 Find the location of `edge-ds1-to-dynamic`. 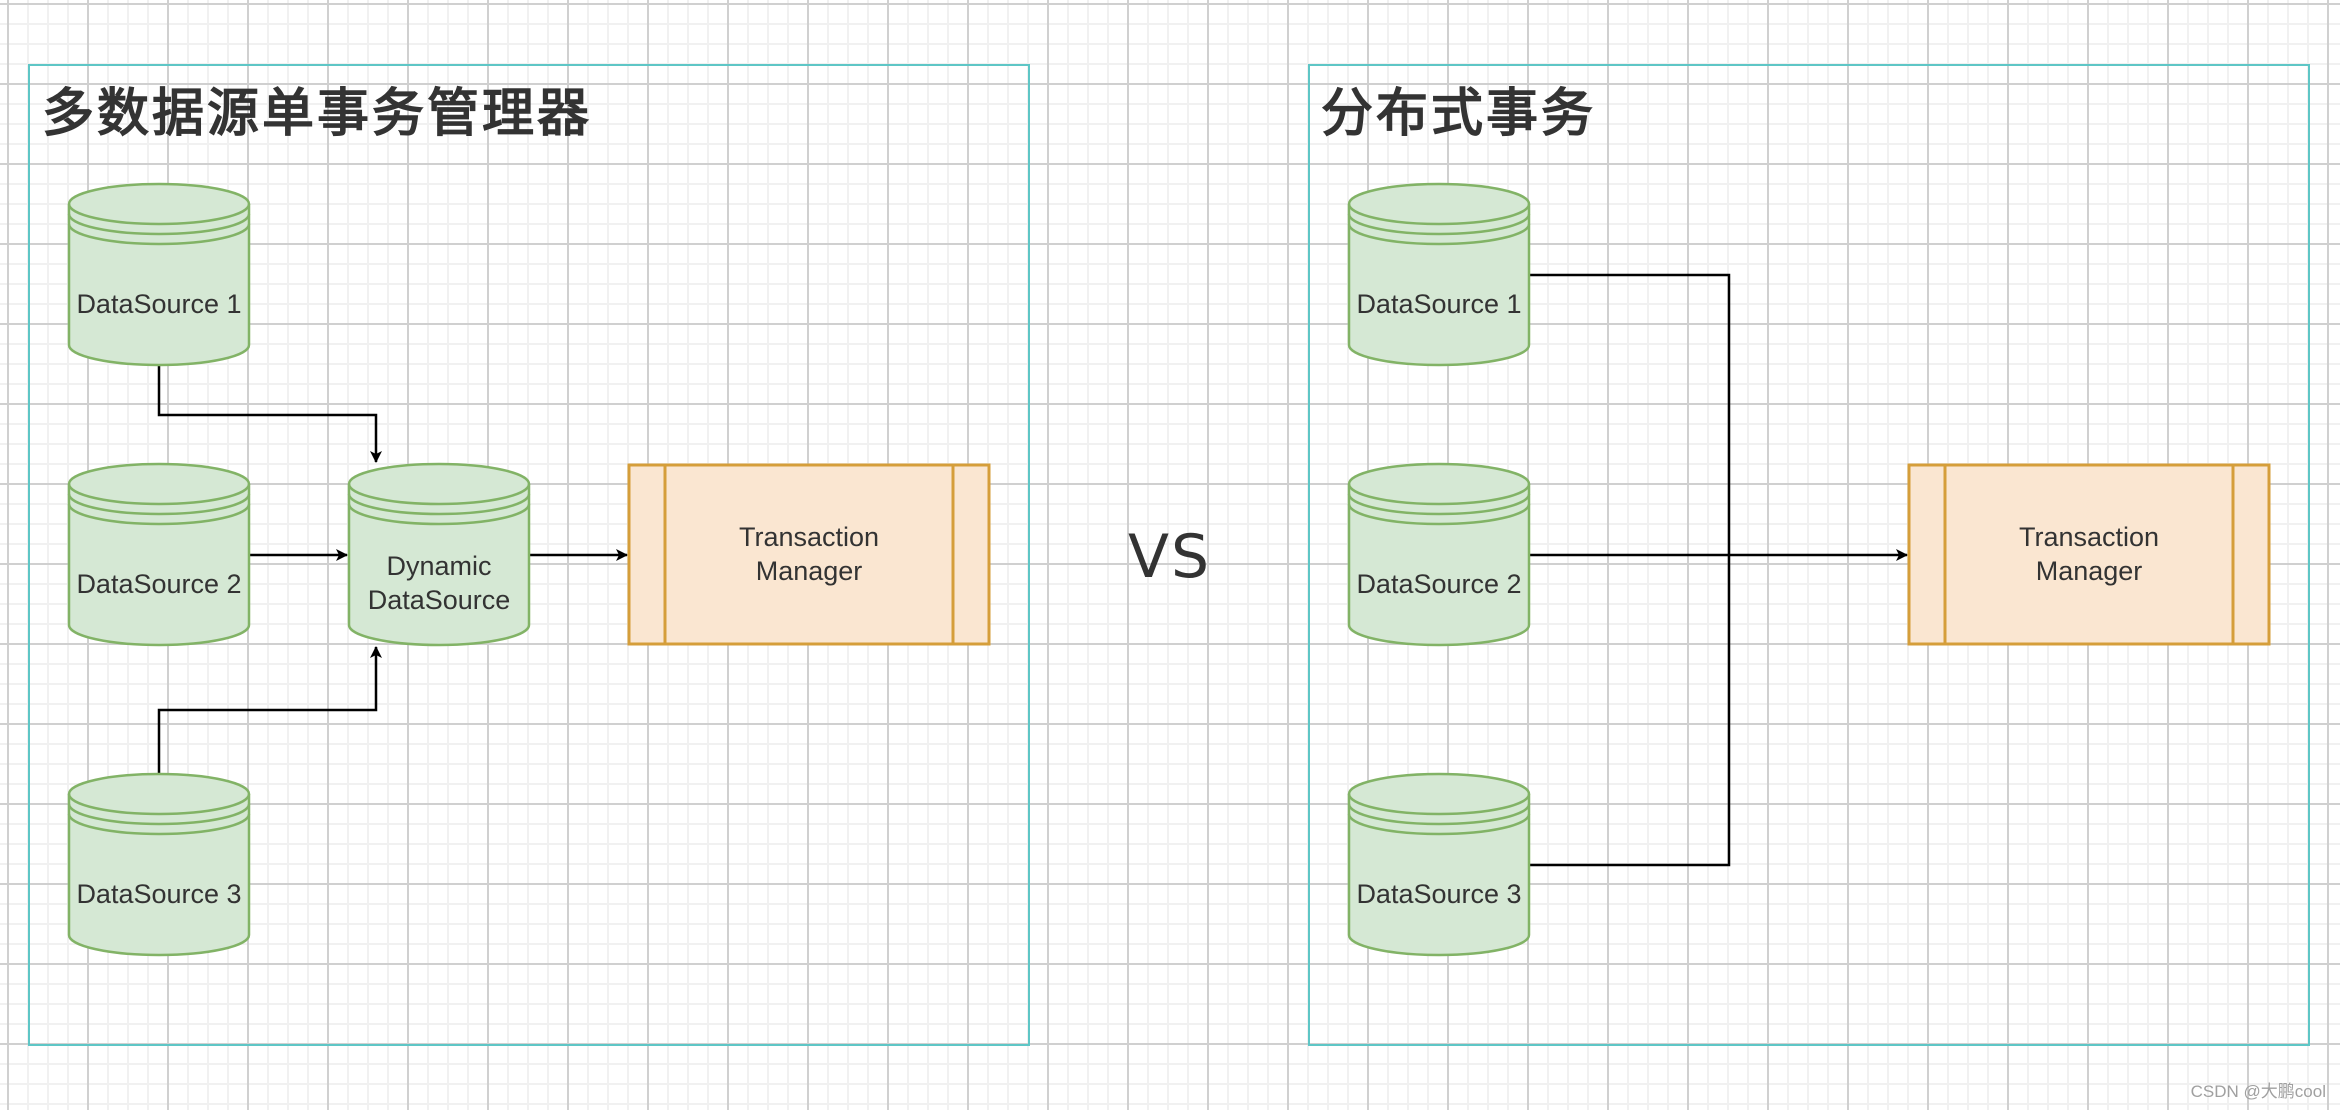

edge-ds1-to-dynamic is located at coordinates (269, 414).